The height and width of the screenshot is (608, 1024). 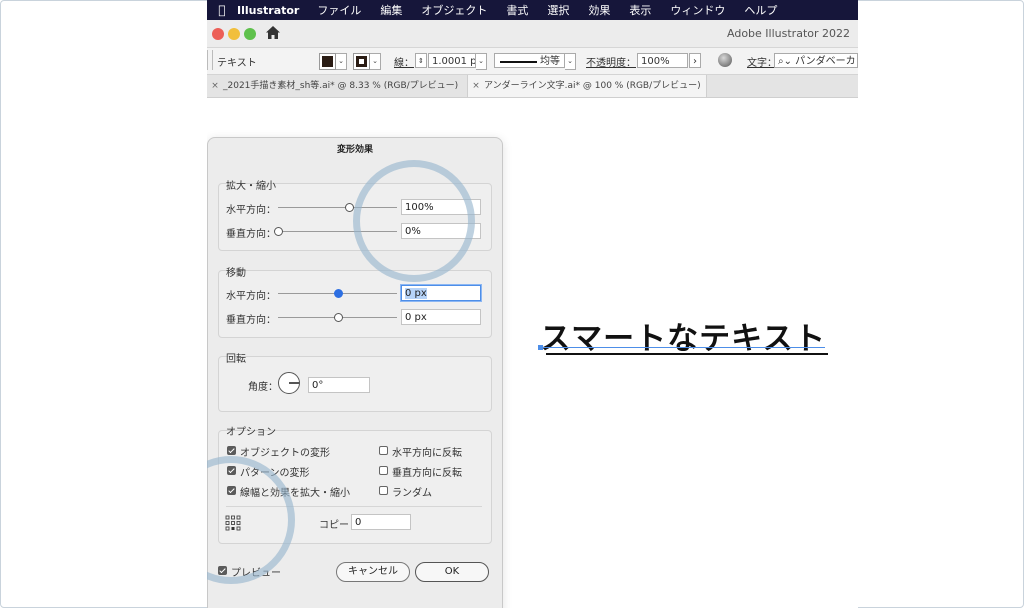 What do you see at coordinates (231, 450) in the screenshot?
I see `transform-objects-checkbox` at bounding box center [231, 450].